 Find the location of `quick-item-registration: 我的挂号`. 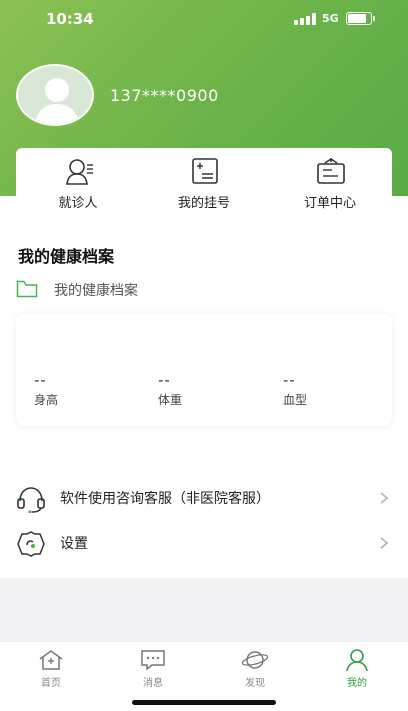

quick-item-registration: 我的挂号 is located at coordinates (204, 179).